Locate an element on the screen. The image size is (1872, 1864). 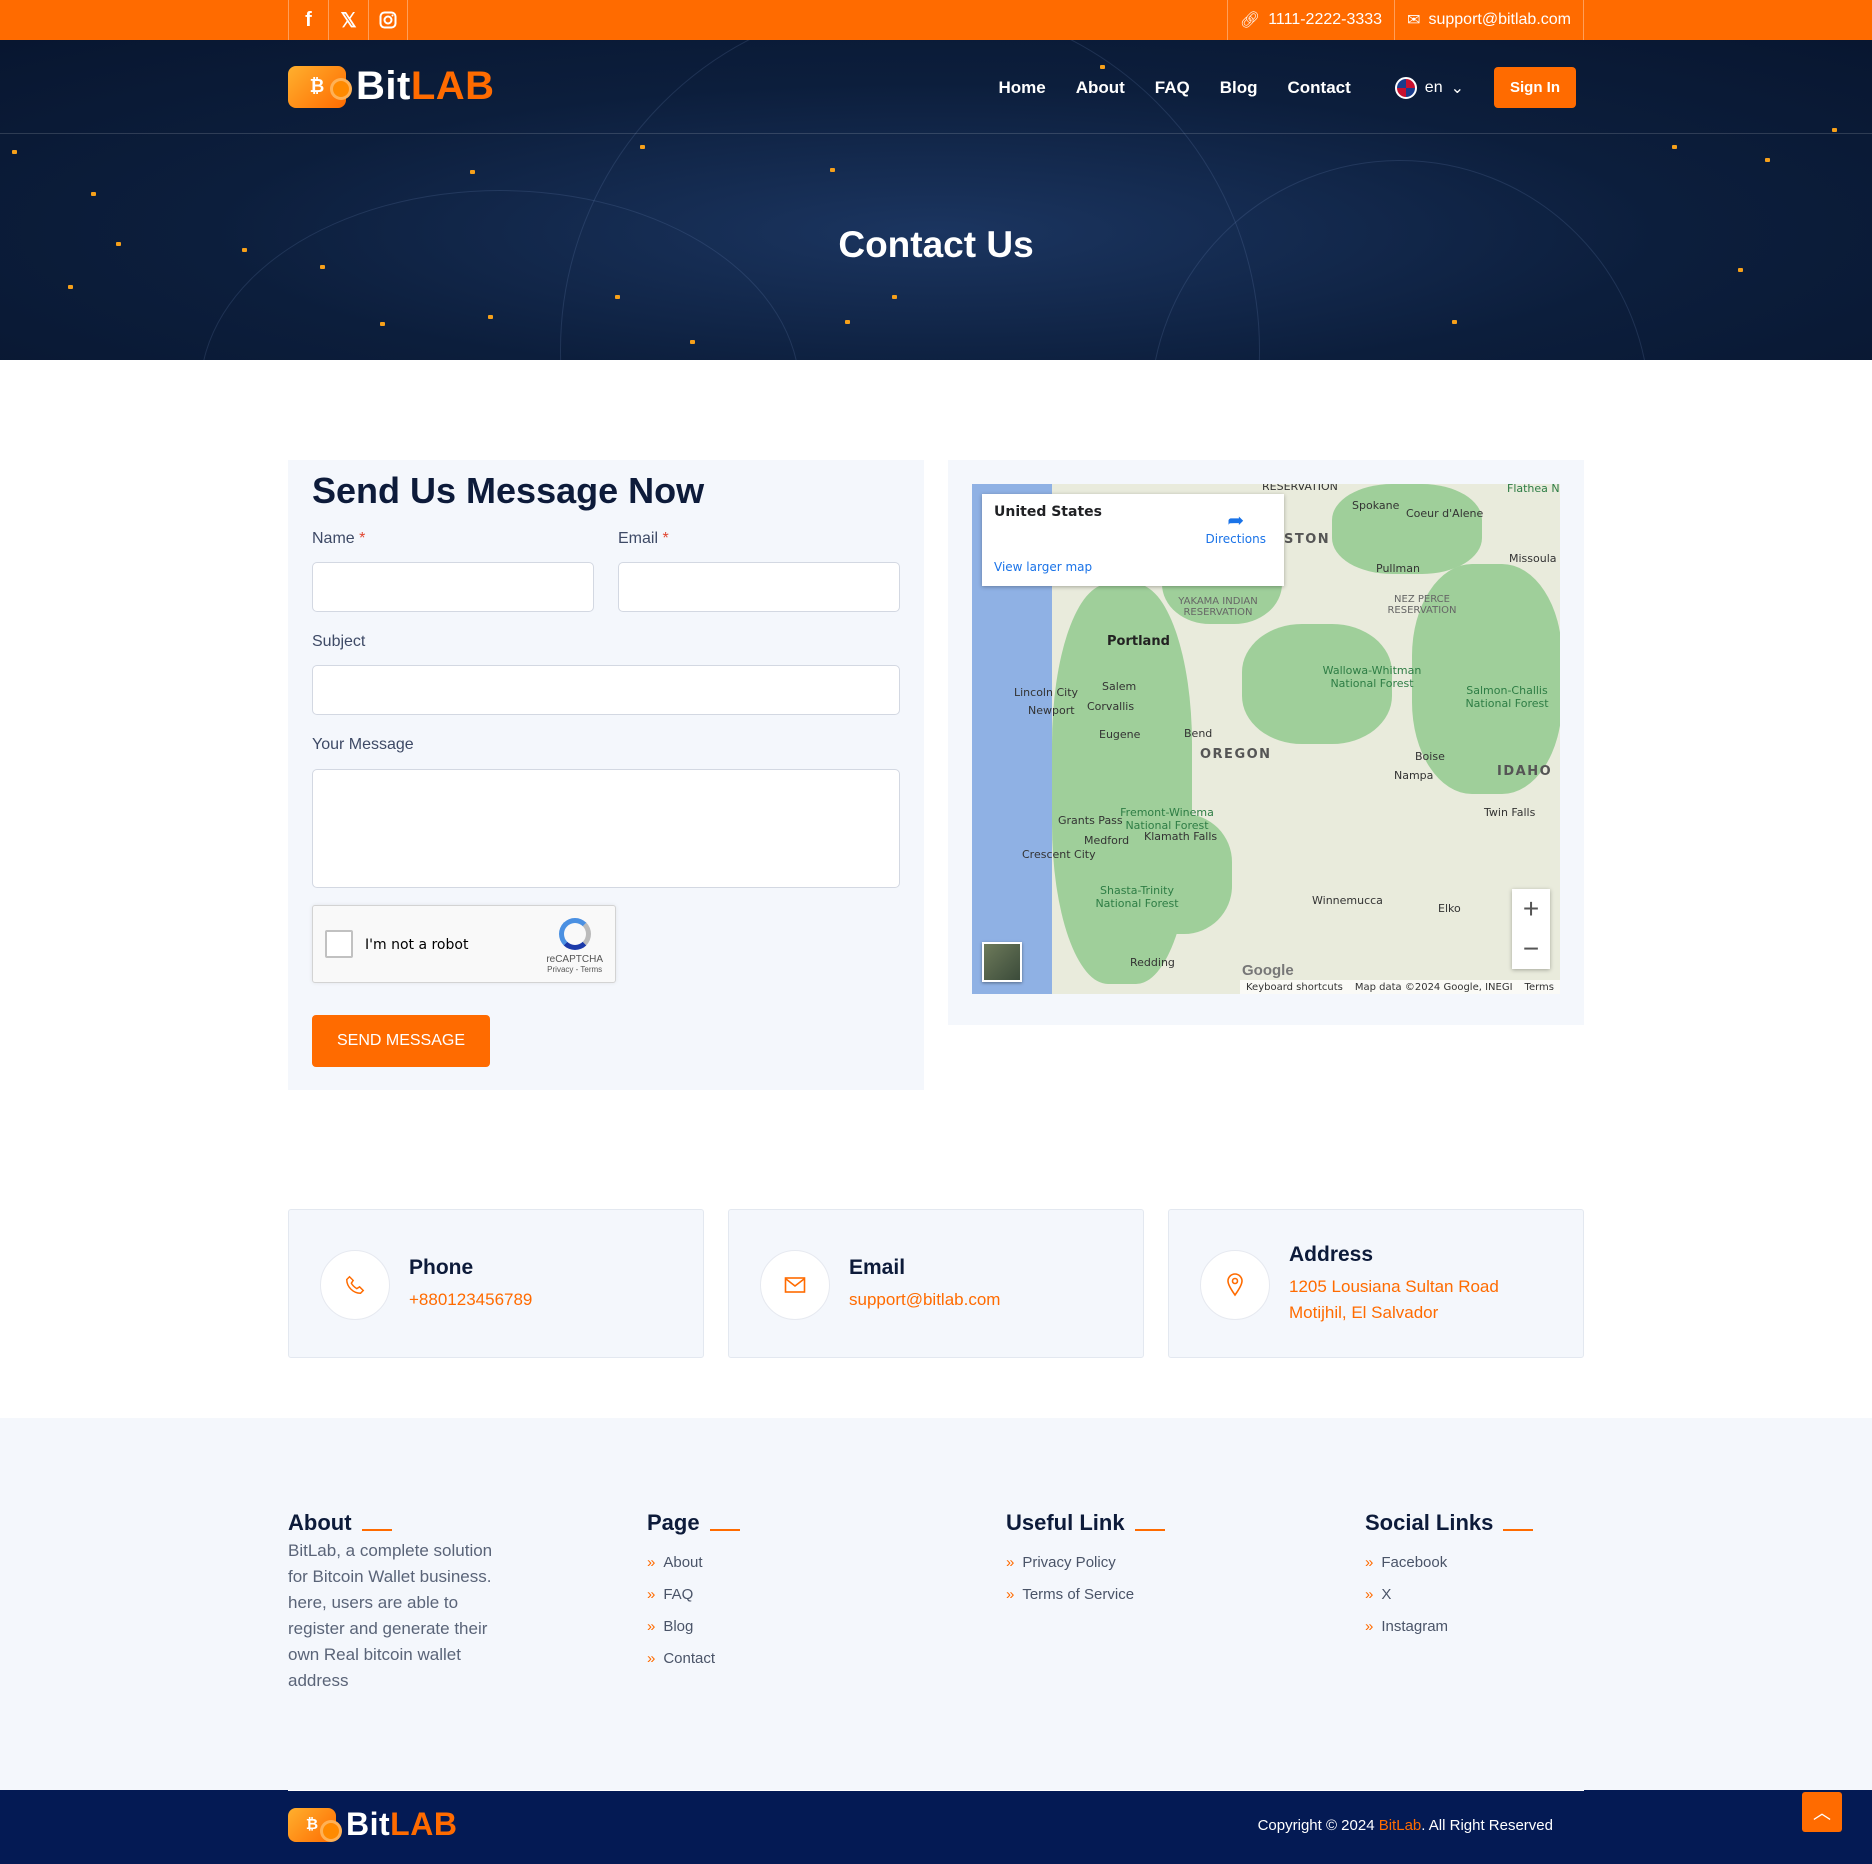
email-label: Email * is located at coordinates (643, 539).